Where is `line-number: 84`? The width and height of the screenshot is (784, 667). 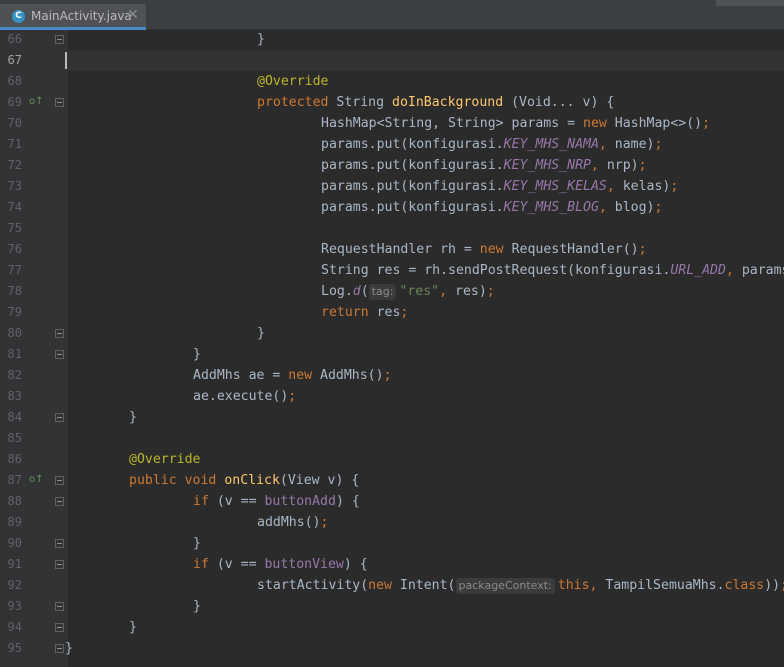
line-number: 84 is located at coordinates (11, 417).